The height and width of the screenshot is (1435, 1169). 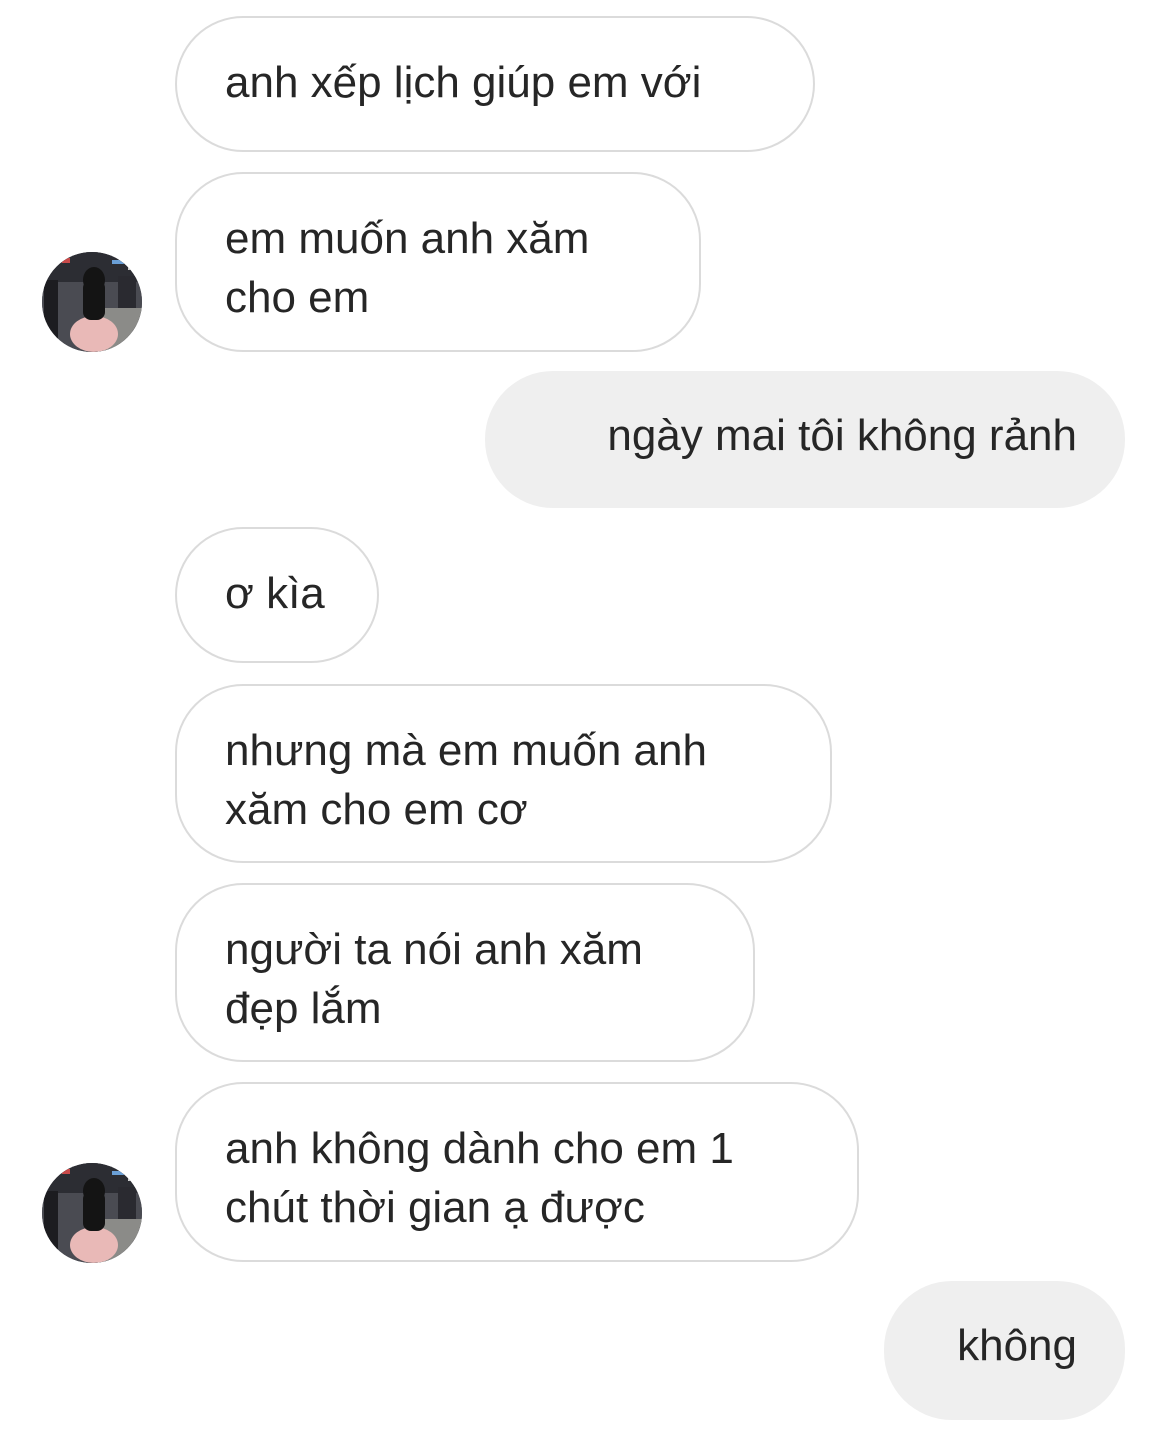 I want to click on message-text-line: anh xếp lịch giúp em với, so click(x=463, y=82).